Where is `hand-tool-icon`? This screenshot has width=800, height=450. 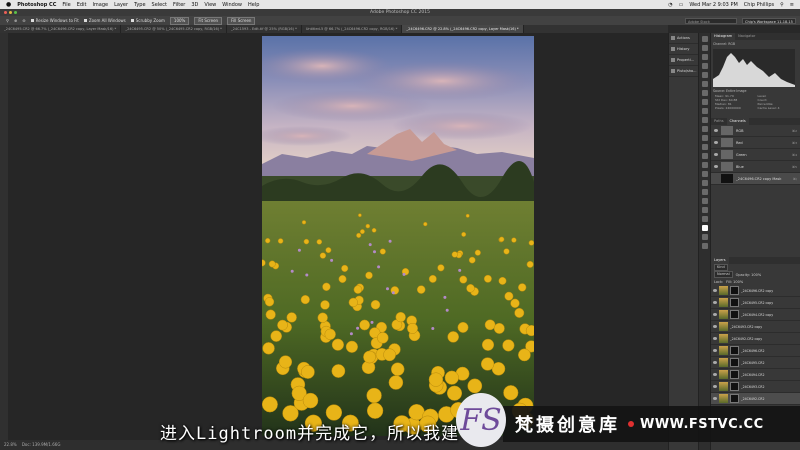
hand-tool-icon is located at coordinates (704, 201).